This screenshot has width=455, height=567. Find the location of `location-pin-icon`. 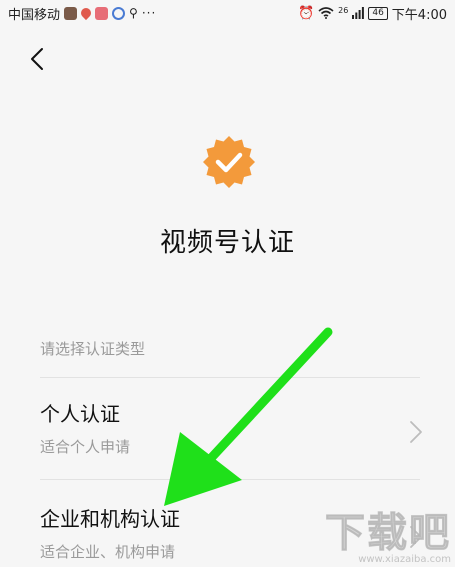

location-pin-icon is located at coordinates (86, 13).